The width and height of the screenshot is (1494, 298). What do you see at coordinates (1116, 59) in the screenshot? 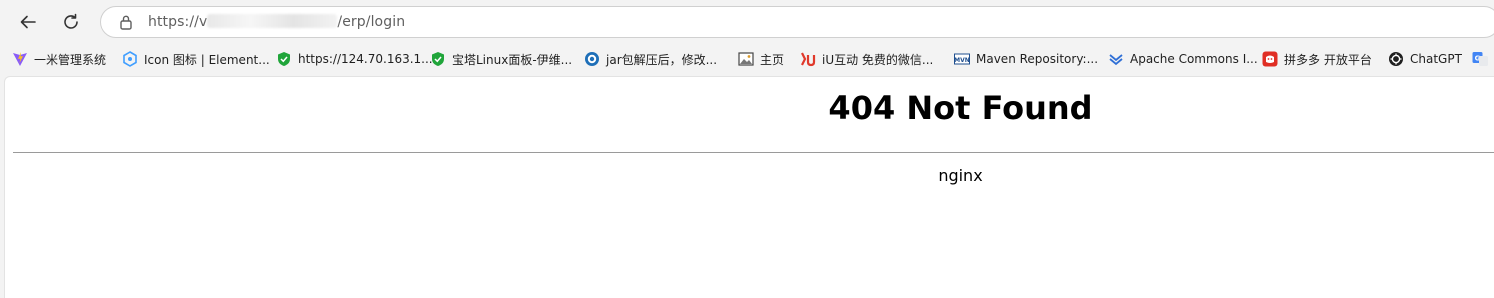
I see `apache-icon` at bounding box center [1116, 59].